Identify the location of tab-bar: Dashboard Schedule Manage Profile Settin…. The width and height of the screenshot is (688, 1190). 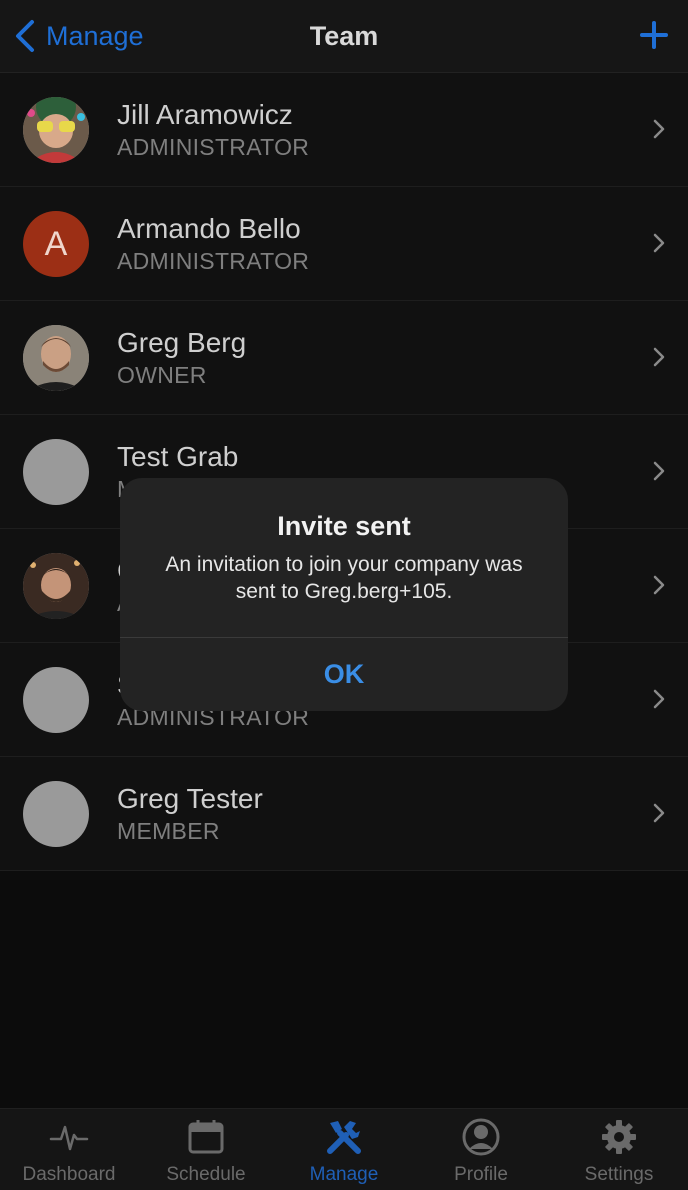
(344, 1149).